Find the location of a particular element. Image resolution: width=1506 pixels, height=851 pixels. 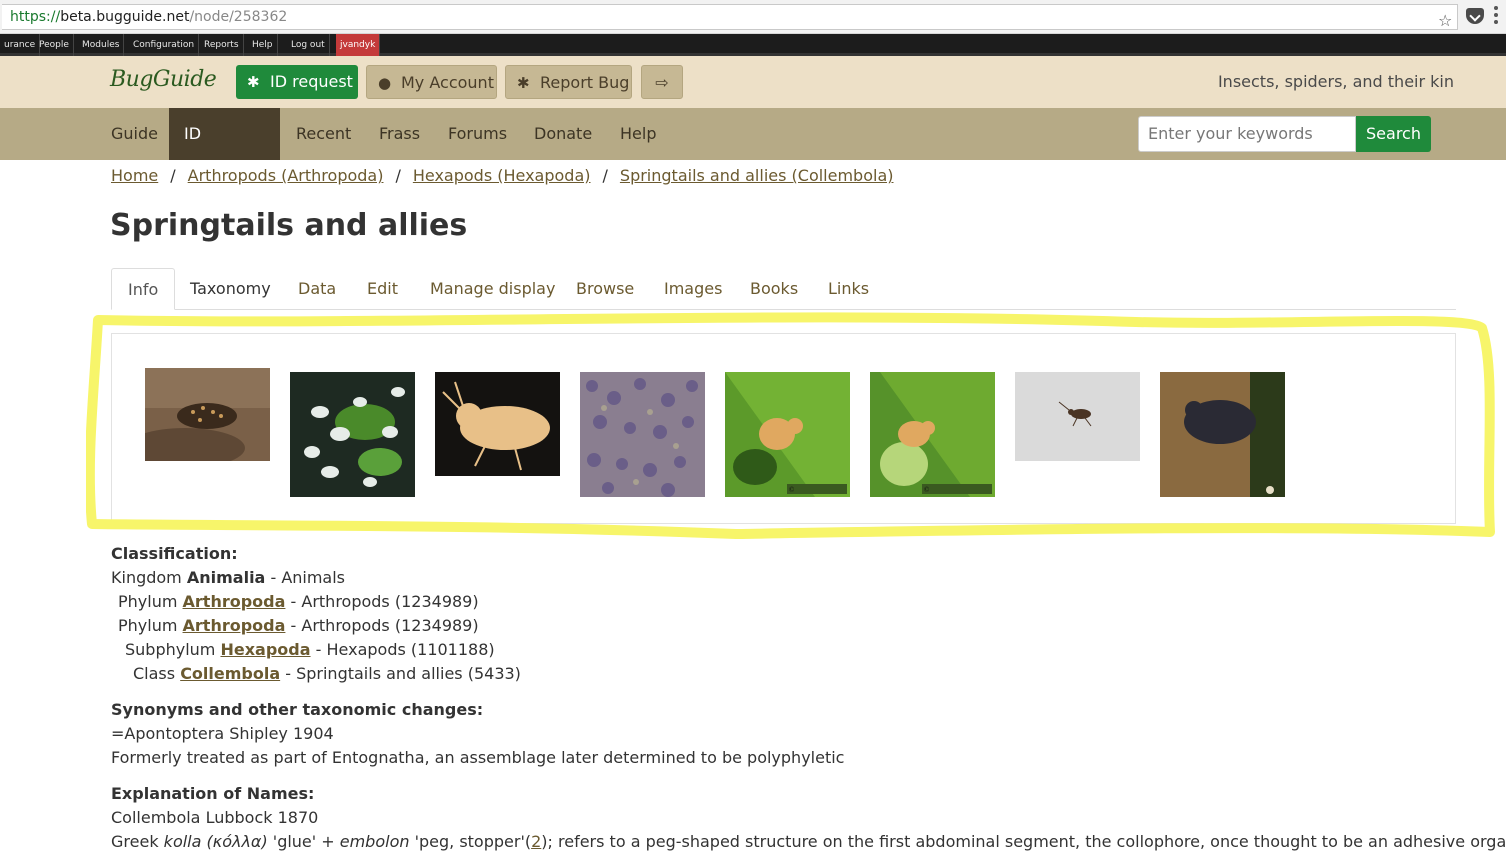

taxon-rank: Kingdom is located at coordinates (146, 577).